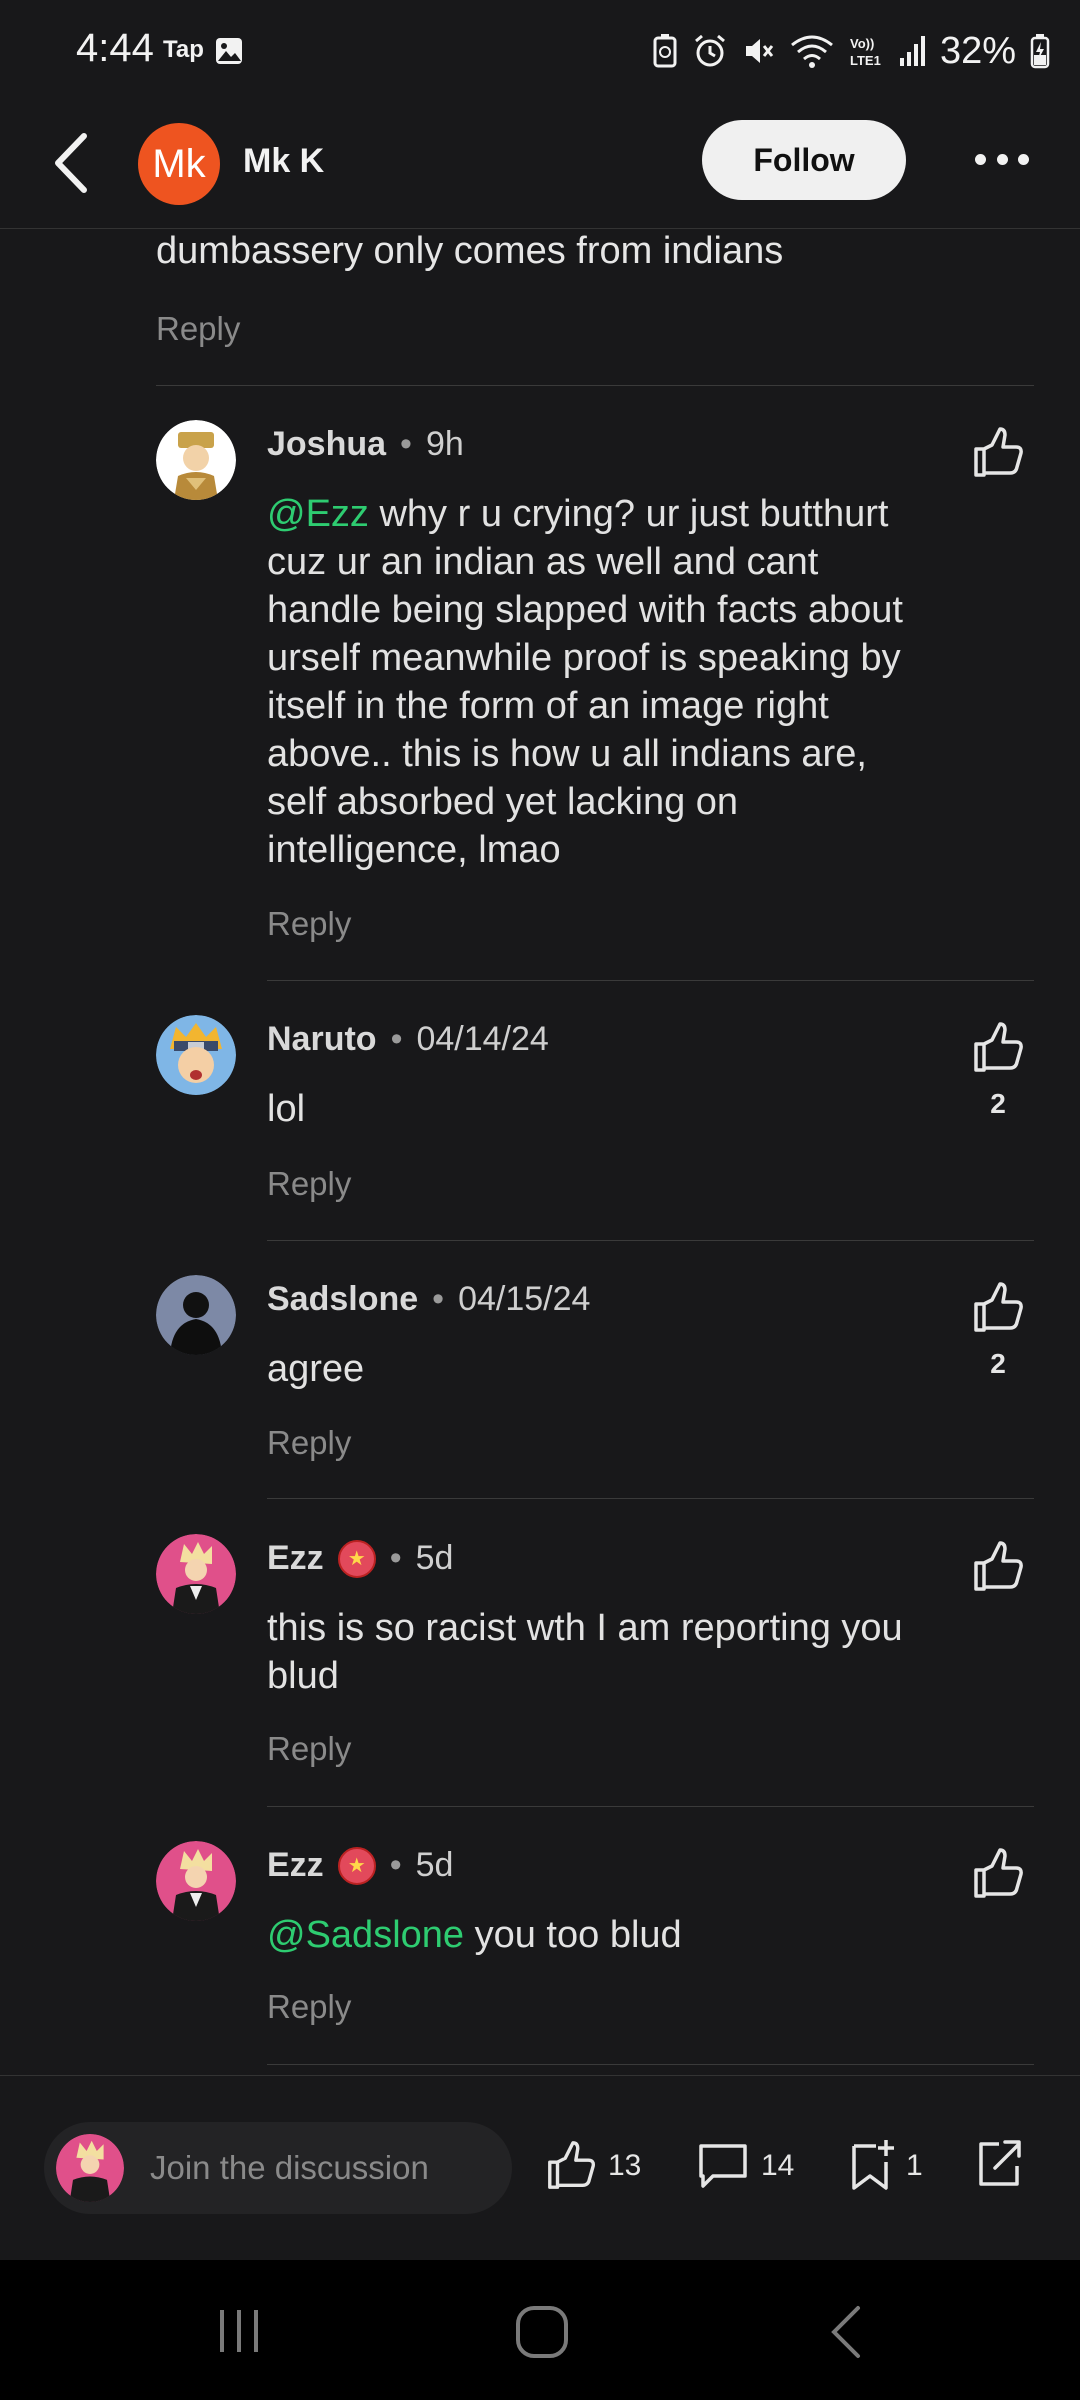  I want to click on recycle-icon, so click(665, 51).